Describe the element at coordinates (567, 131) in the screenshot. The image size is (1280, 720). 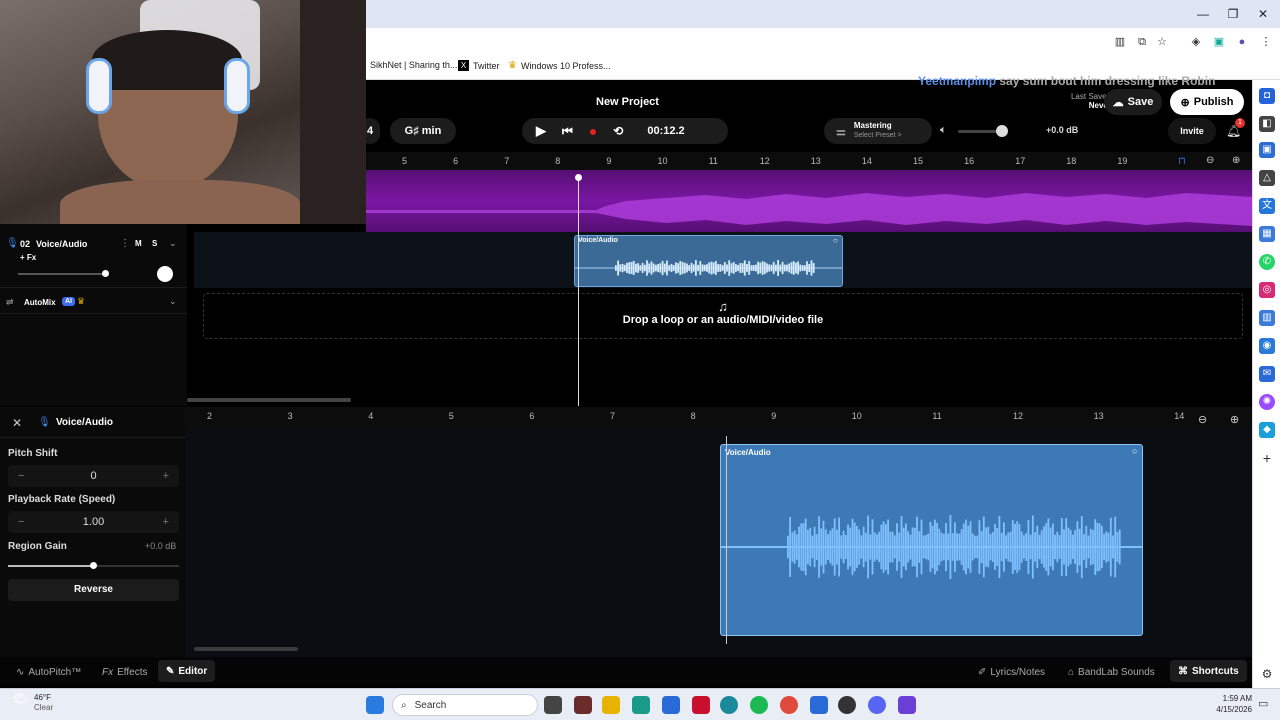
I see `skip-back-icon: ⏮` at that location.